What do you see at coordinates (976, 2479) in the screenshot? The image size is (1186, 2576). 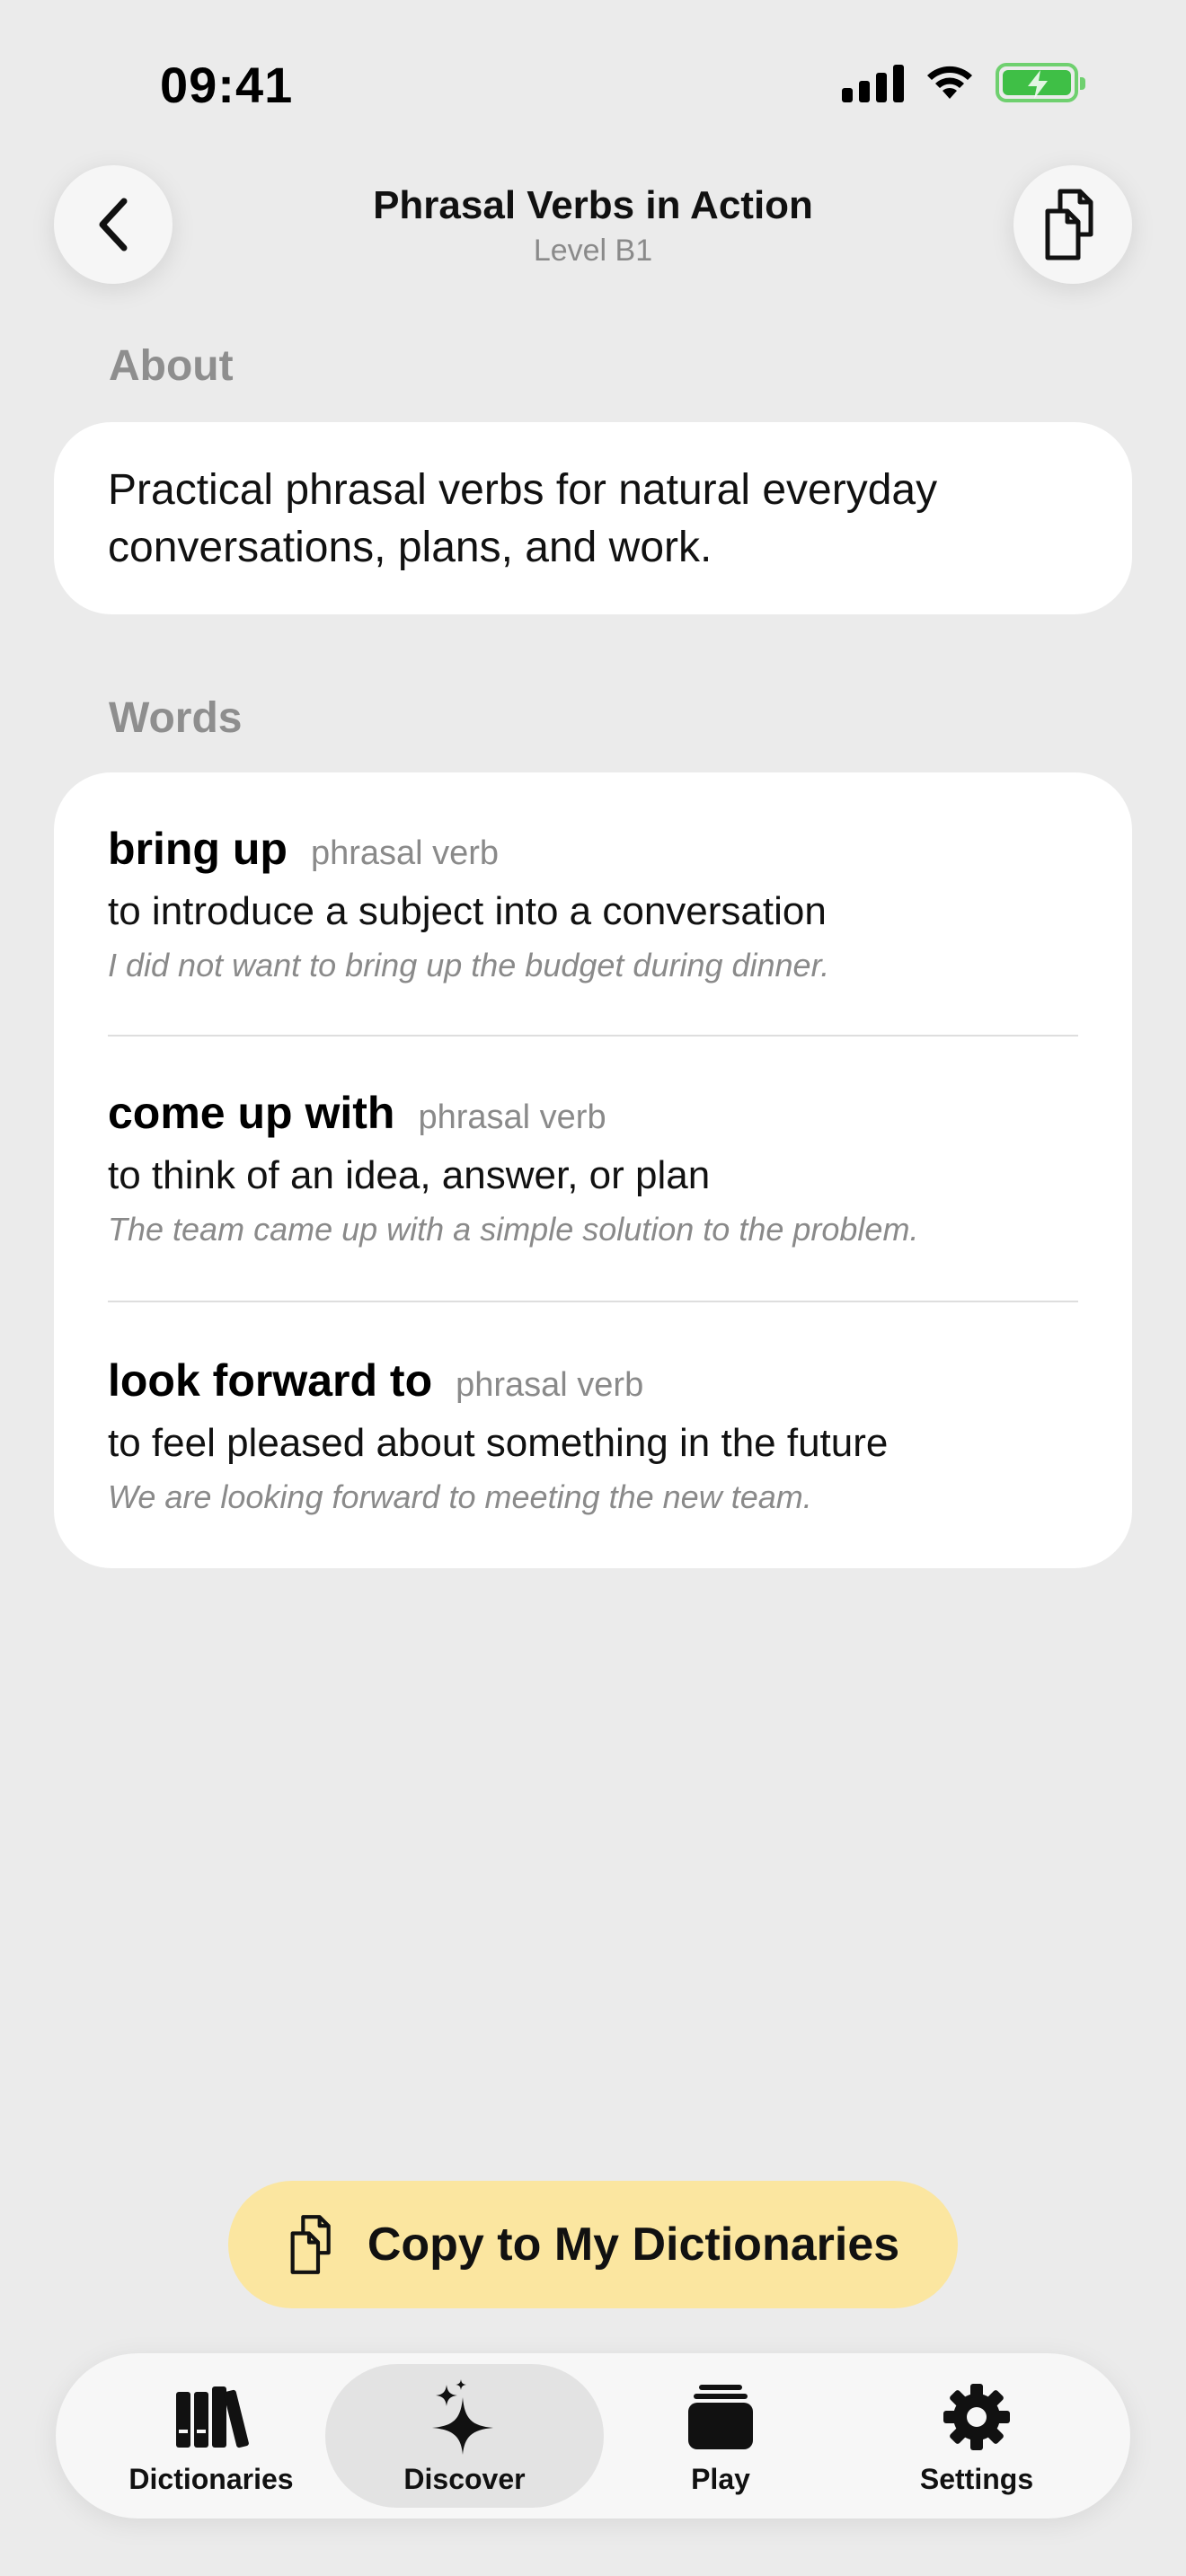 I see `tab-label: Settings` at bounding box center [976, 2479].